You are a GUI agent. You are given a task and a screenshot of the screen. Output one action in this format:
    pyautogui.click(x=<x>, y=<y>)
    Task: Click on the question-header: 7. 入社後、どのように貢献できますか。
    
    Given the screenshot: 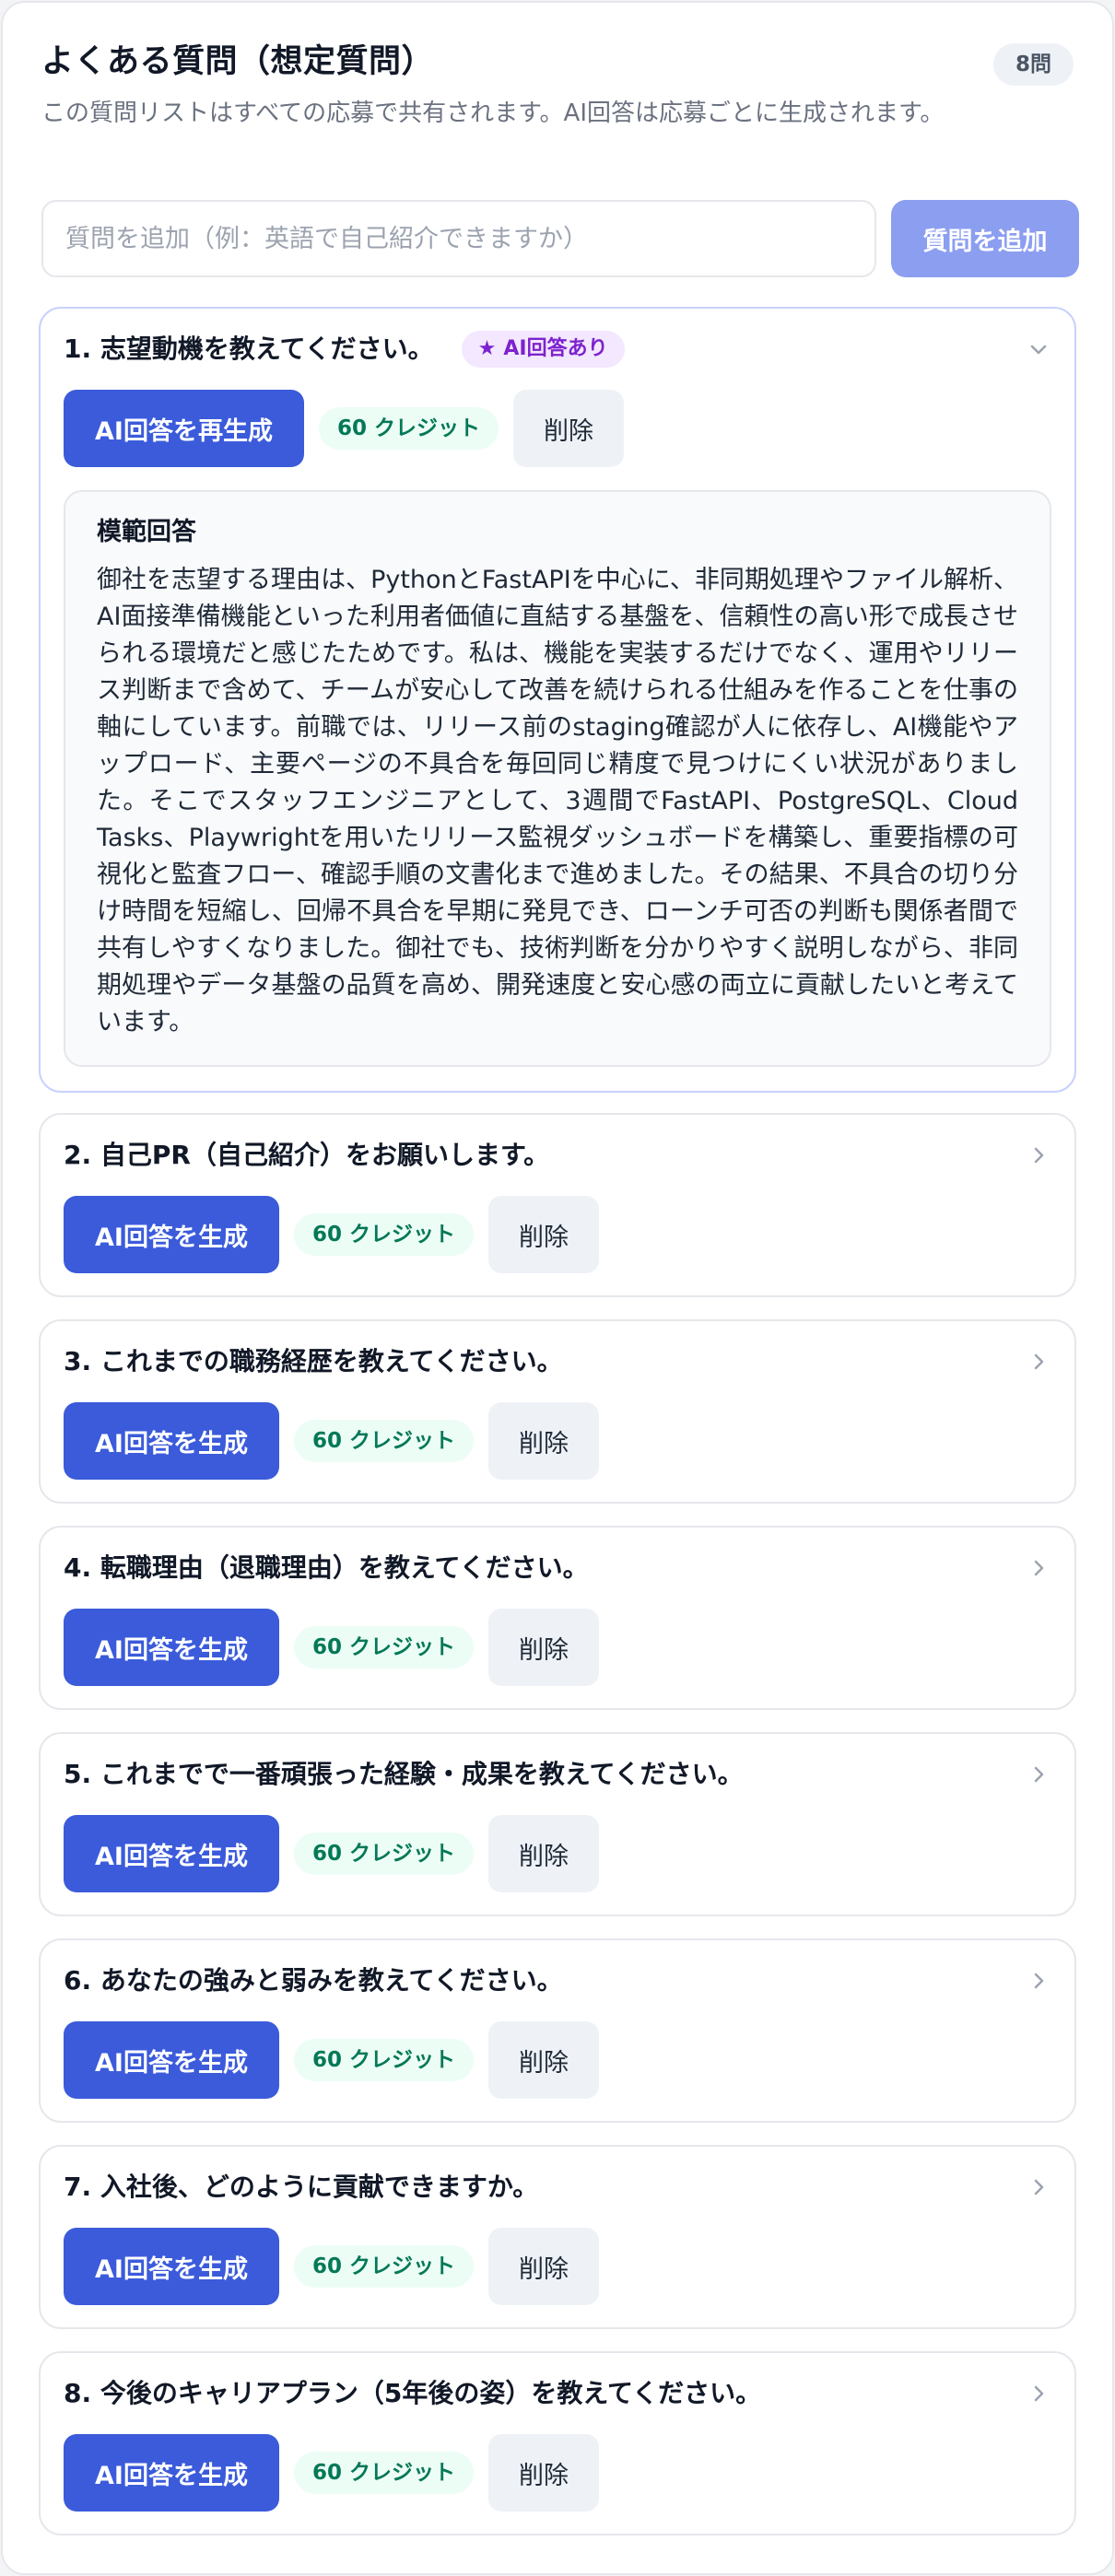 What is the action you would take?
    pyautogui.click(x=557, y=2187)
    